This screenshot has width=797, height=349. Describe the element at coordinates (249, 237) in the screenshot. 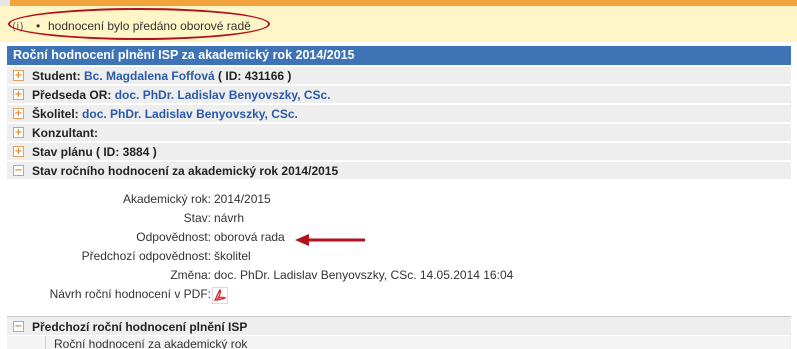

I see `odpovednost-value: oborová rada` at that location.